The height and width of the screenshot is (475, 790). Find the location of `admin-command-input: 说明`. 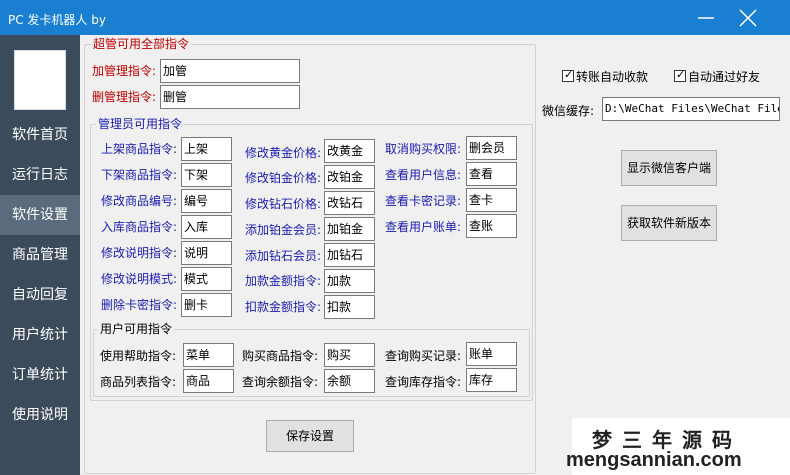

admin-command-input: 说明 is located at coordinates (206, 253).